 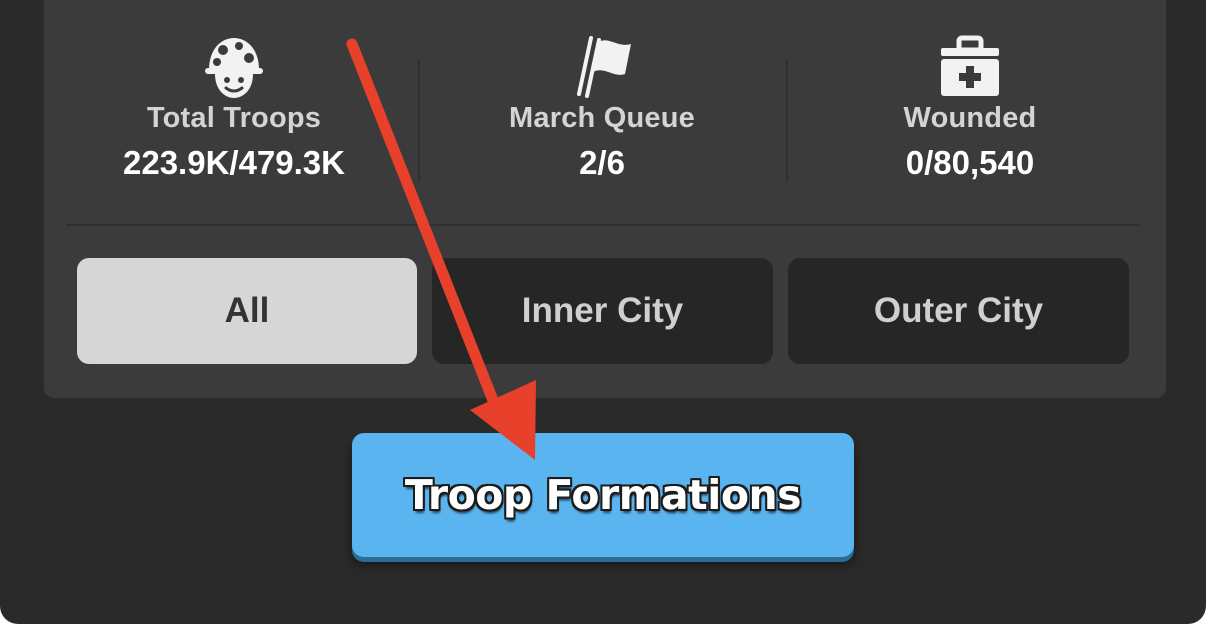 What do you see at coordinates (234, 162) in the screenshot?
I see `stat-value: 223.9K/479.3K` at bounding box center [234, 162].